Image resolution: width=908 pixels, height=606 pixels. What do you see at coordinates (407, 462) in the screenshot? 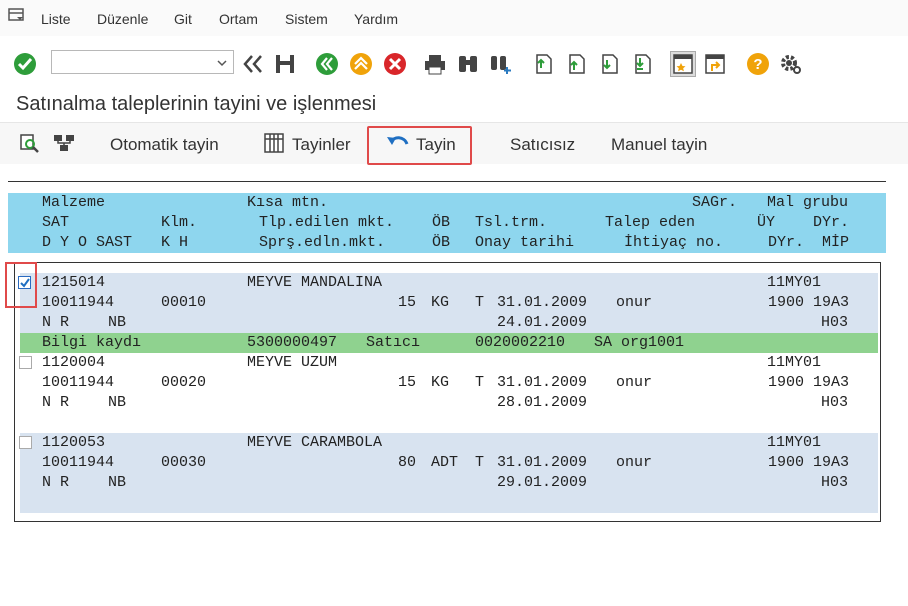
I see `quantity: 80` at bounding box center [407, 462].